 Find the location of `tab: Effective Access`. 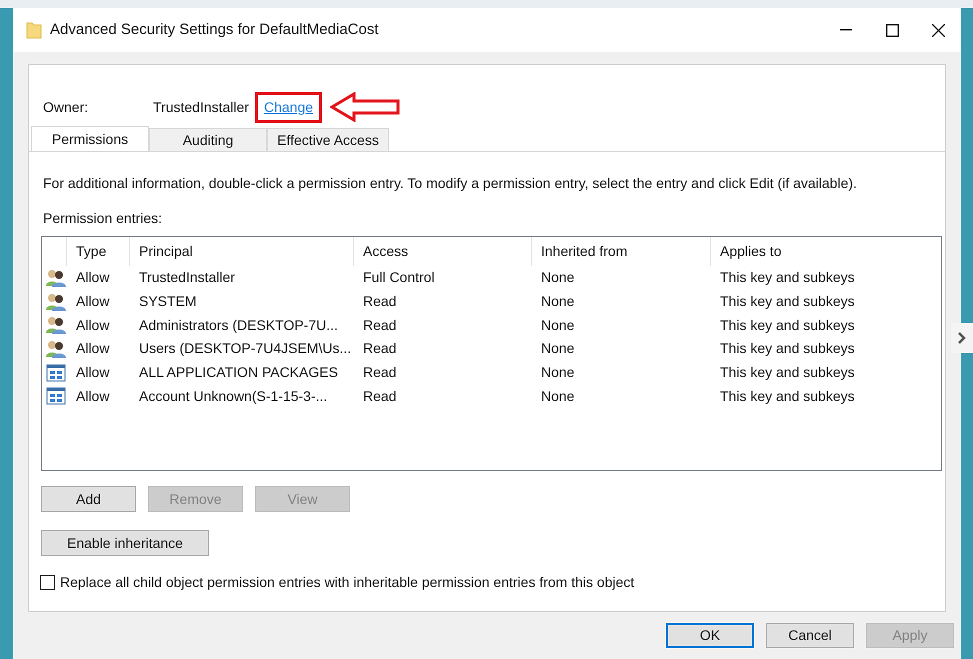

tab: Effective Access is located at coordinates (328, 139).